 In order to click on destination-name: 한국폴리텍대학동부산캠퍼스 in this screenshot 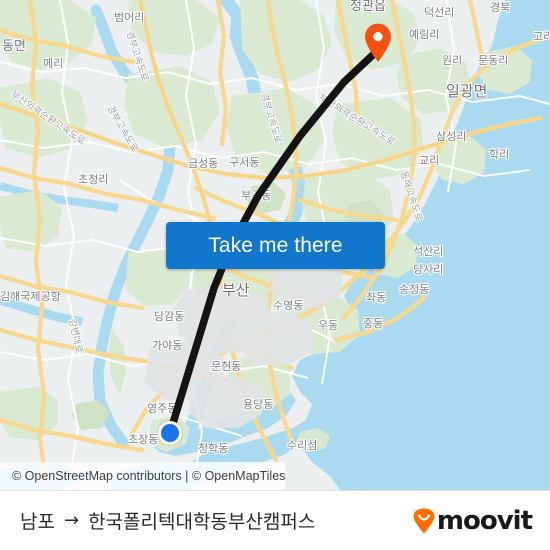, I will do `click(202, 522)`.